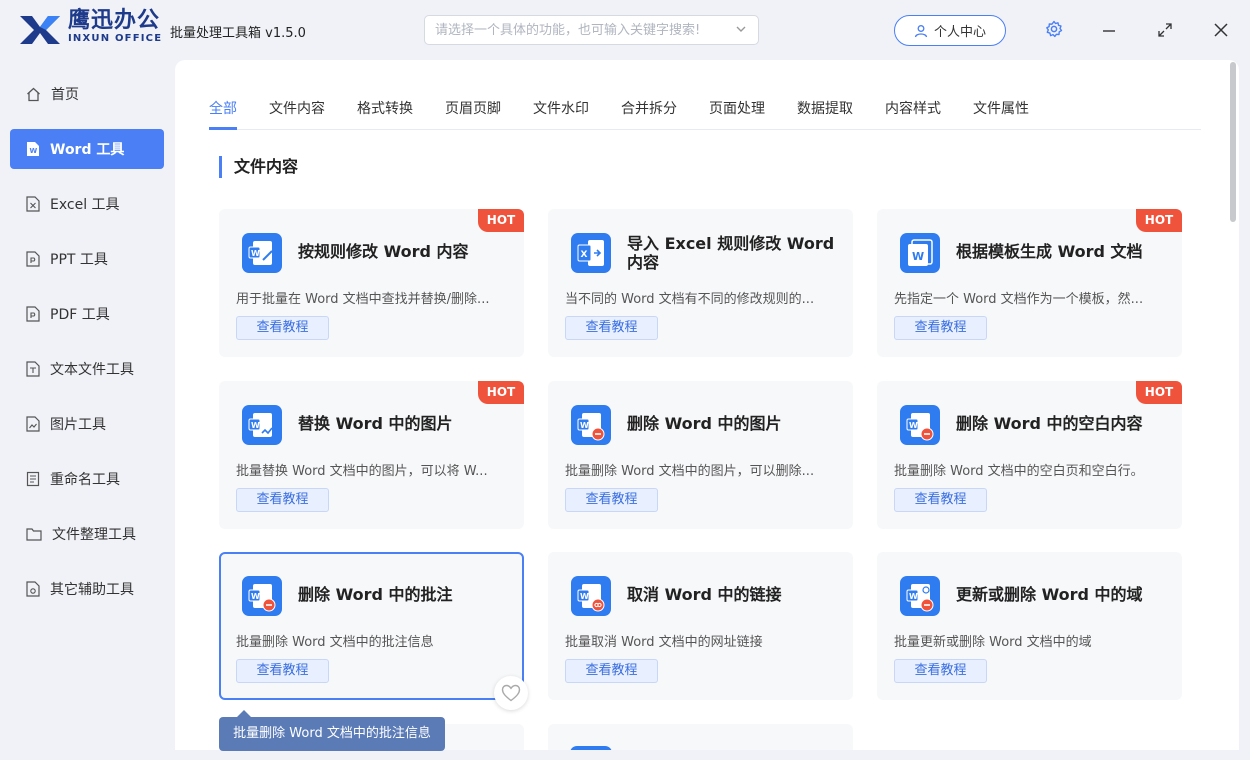 The width and height of the screenshot is (1250, 760). Describe the element at coordinates (913, 108) in the screenshot. I see `tab-content-style: 内容样式` at that location.